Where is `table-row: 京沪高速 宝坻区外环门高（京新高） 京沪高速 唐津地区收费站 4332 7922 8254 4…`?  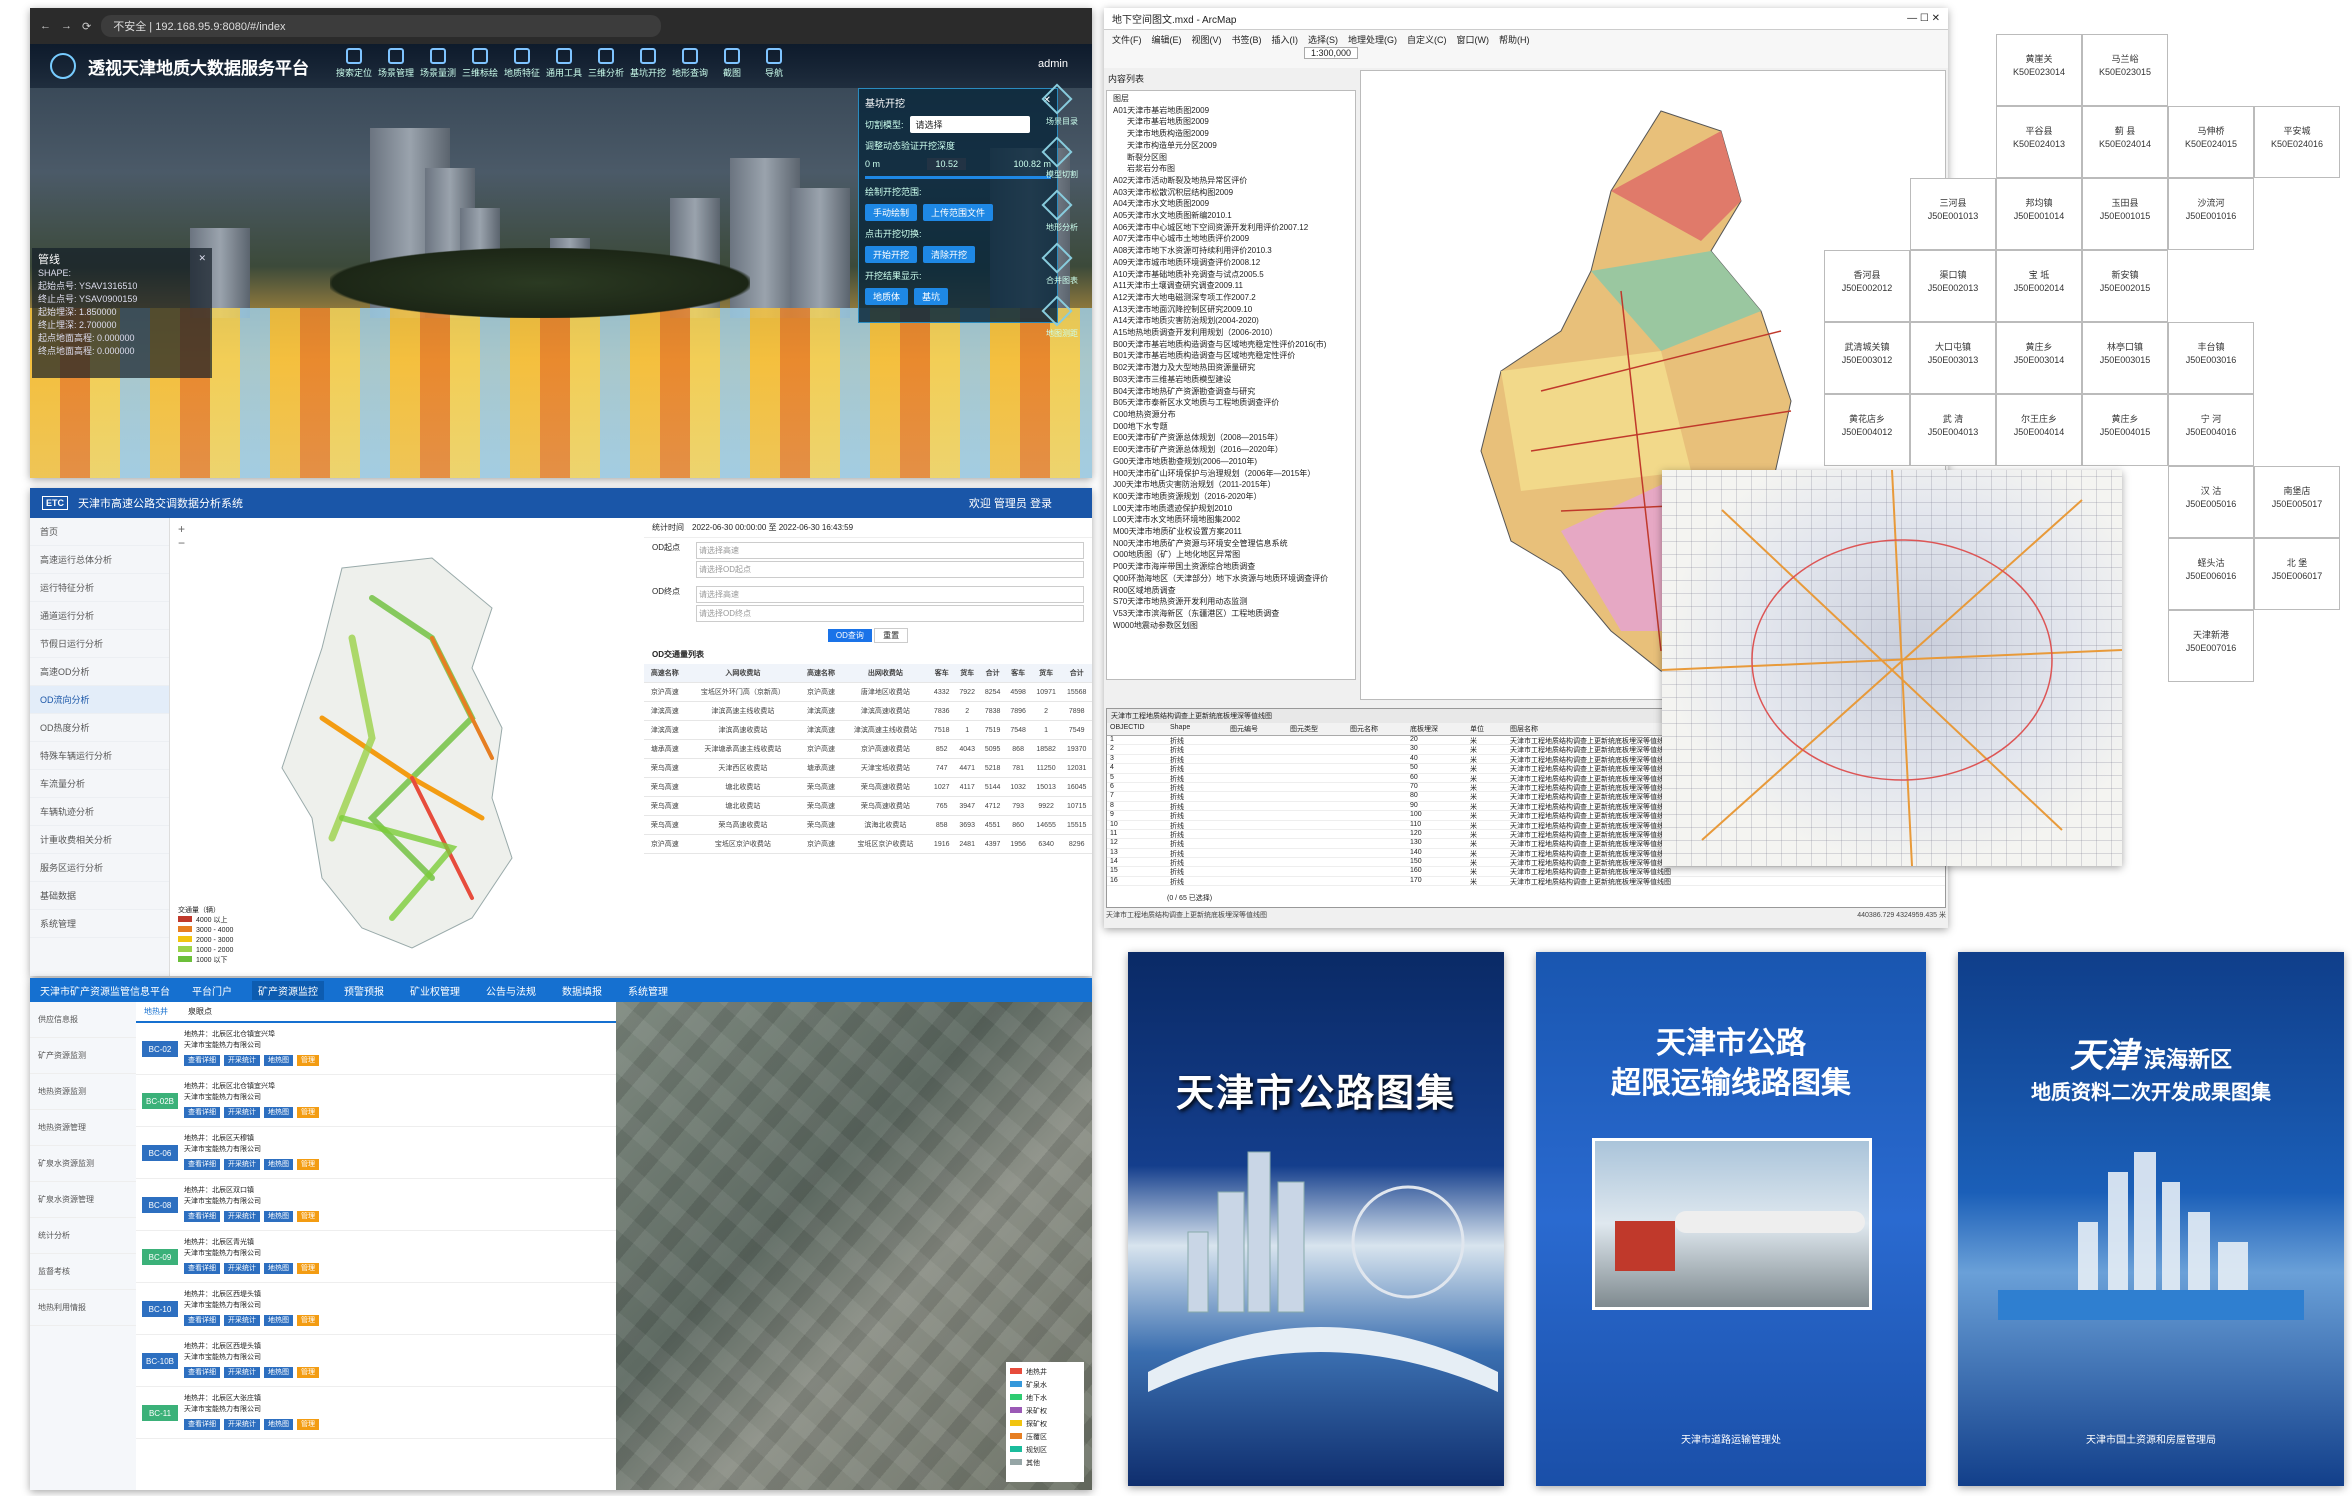 table-row: 京沪高速 宝坻区外环门高（京新高） 京沪高速 唐津地区收费站 4332 7922 8254 4… is located at coordinates (868, 692).